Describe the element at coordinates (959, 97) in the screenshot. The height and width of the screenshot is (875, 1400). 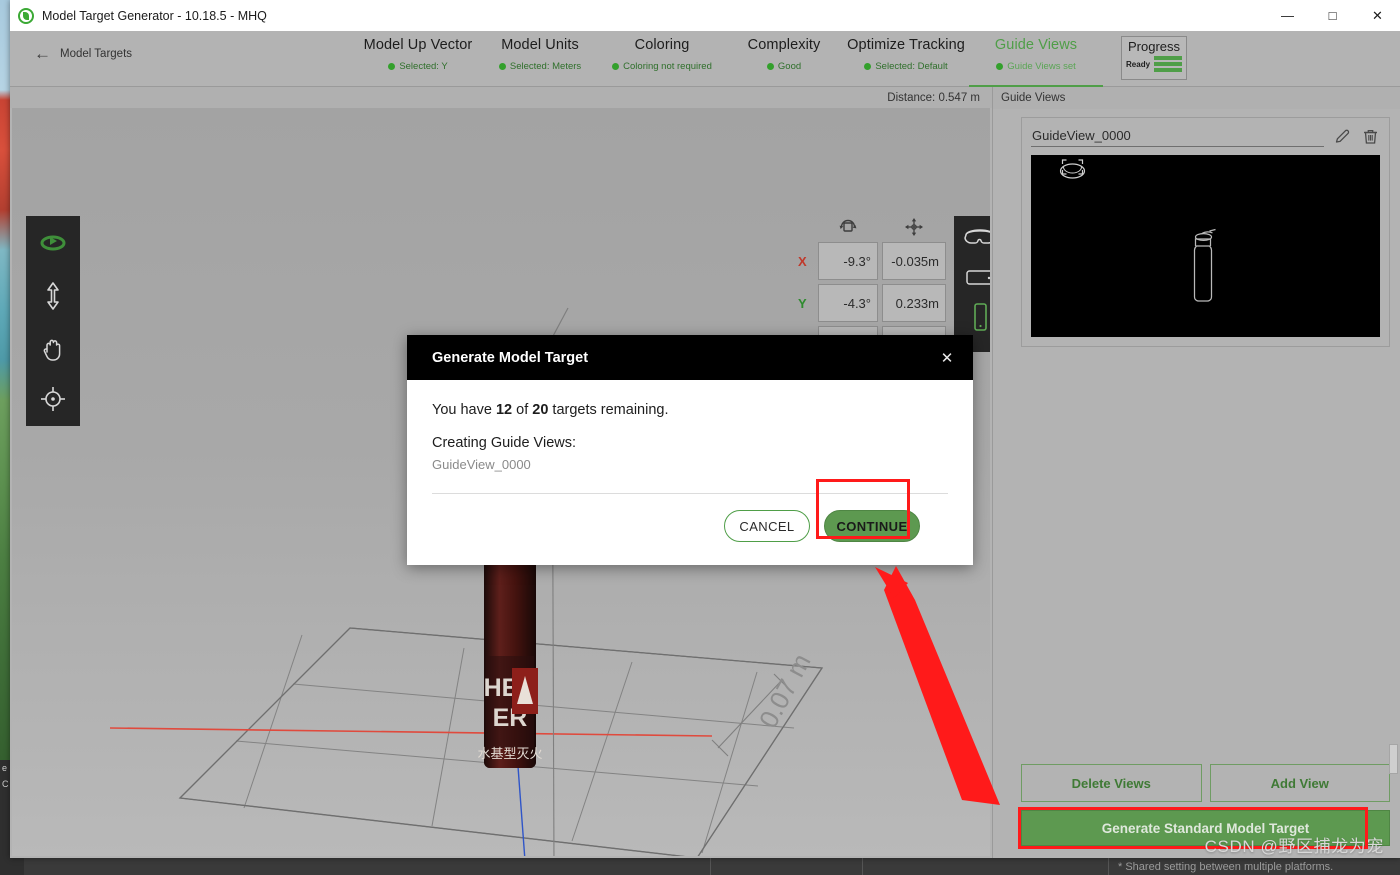
I see `distance-value: 0.547 m` at that location.